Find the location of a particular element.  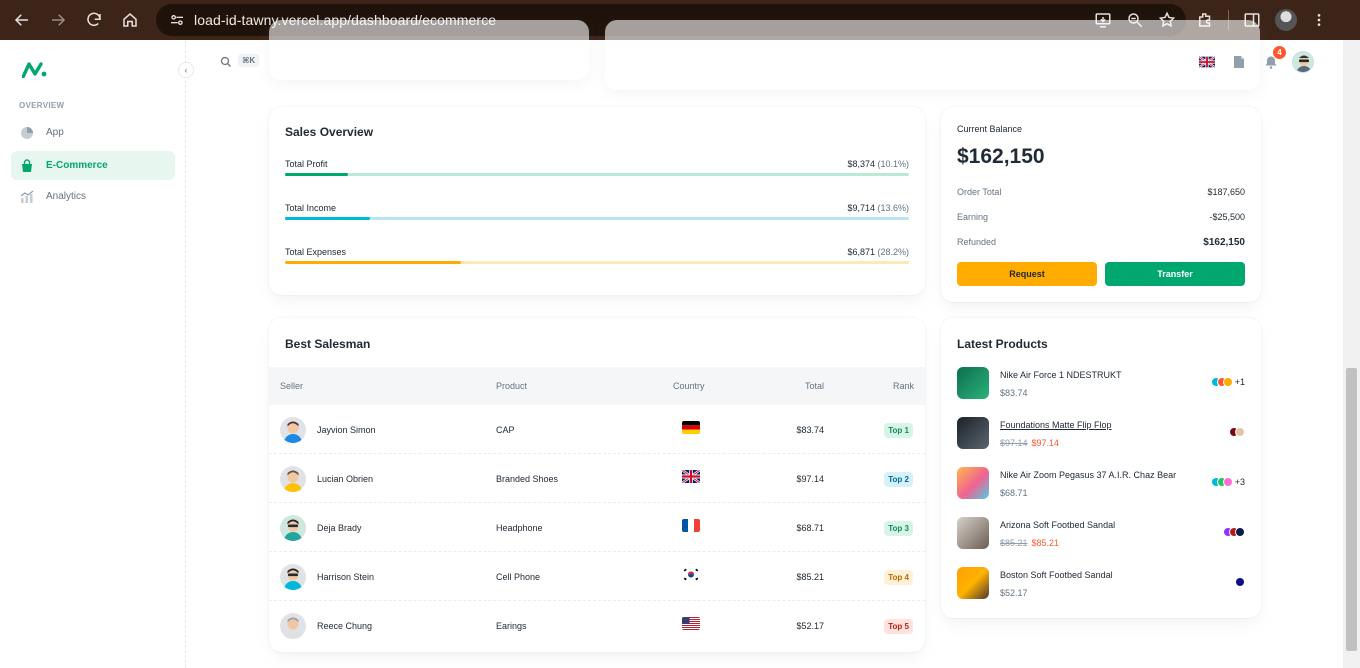

original-price: $97.14 is located at coordinates (1014, 443).